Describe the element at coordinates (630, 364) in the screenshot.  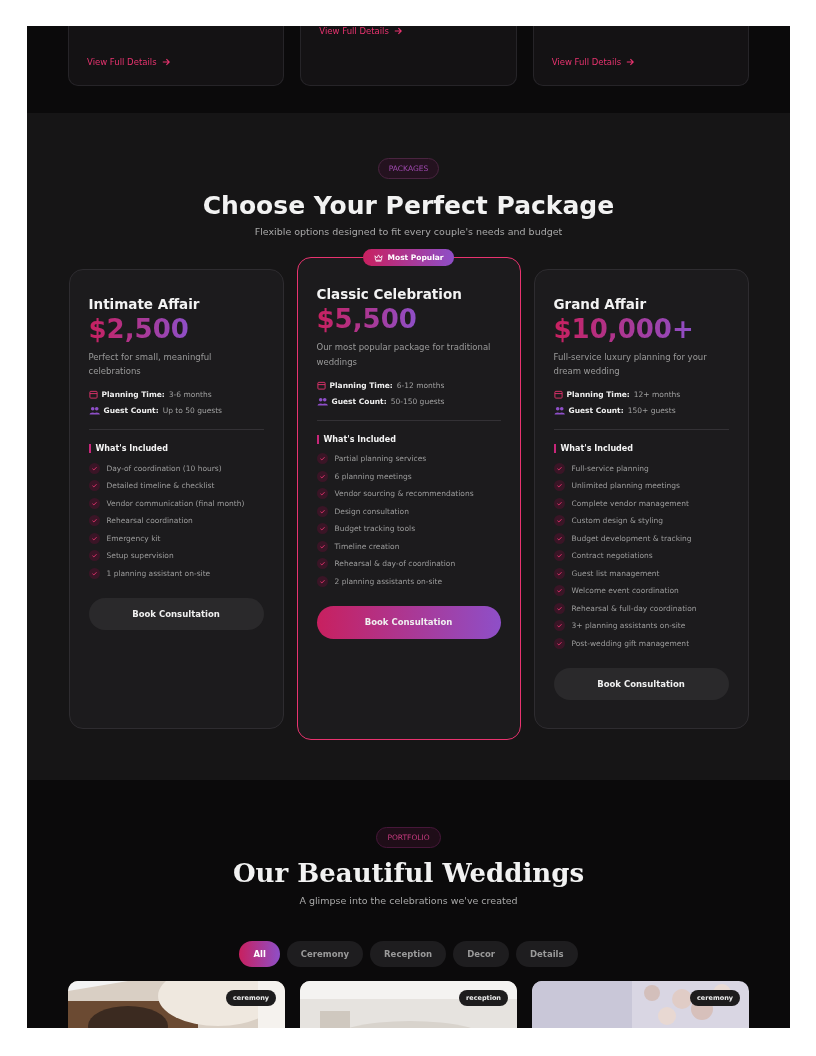
I see `package-description: Full-service luxury planning for your dream wedding` at that location.